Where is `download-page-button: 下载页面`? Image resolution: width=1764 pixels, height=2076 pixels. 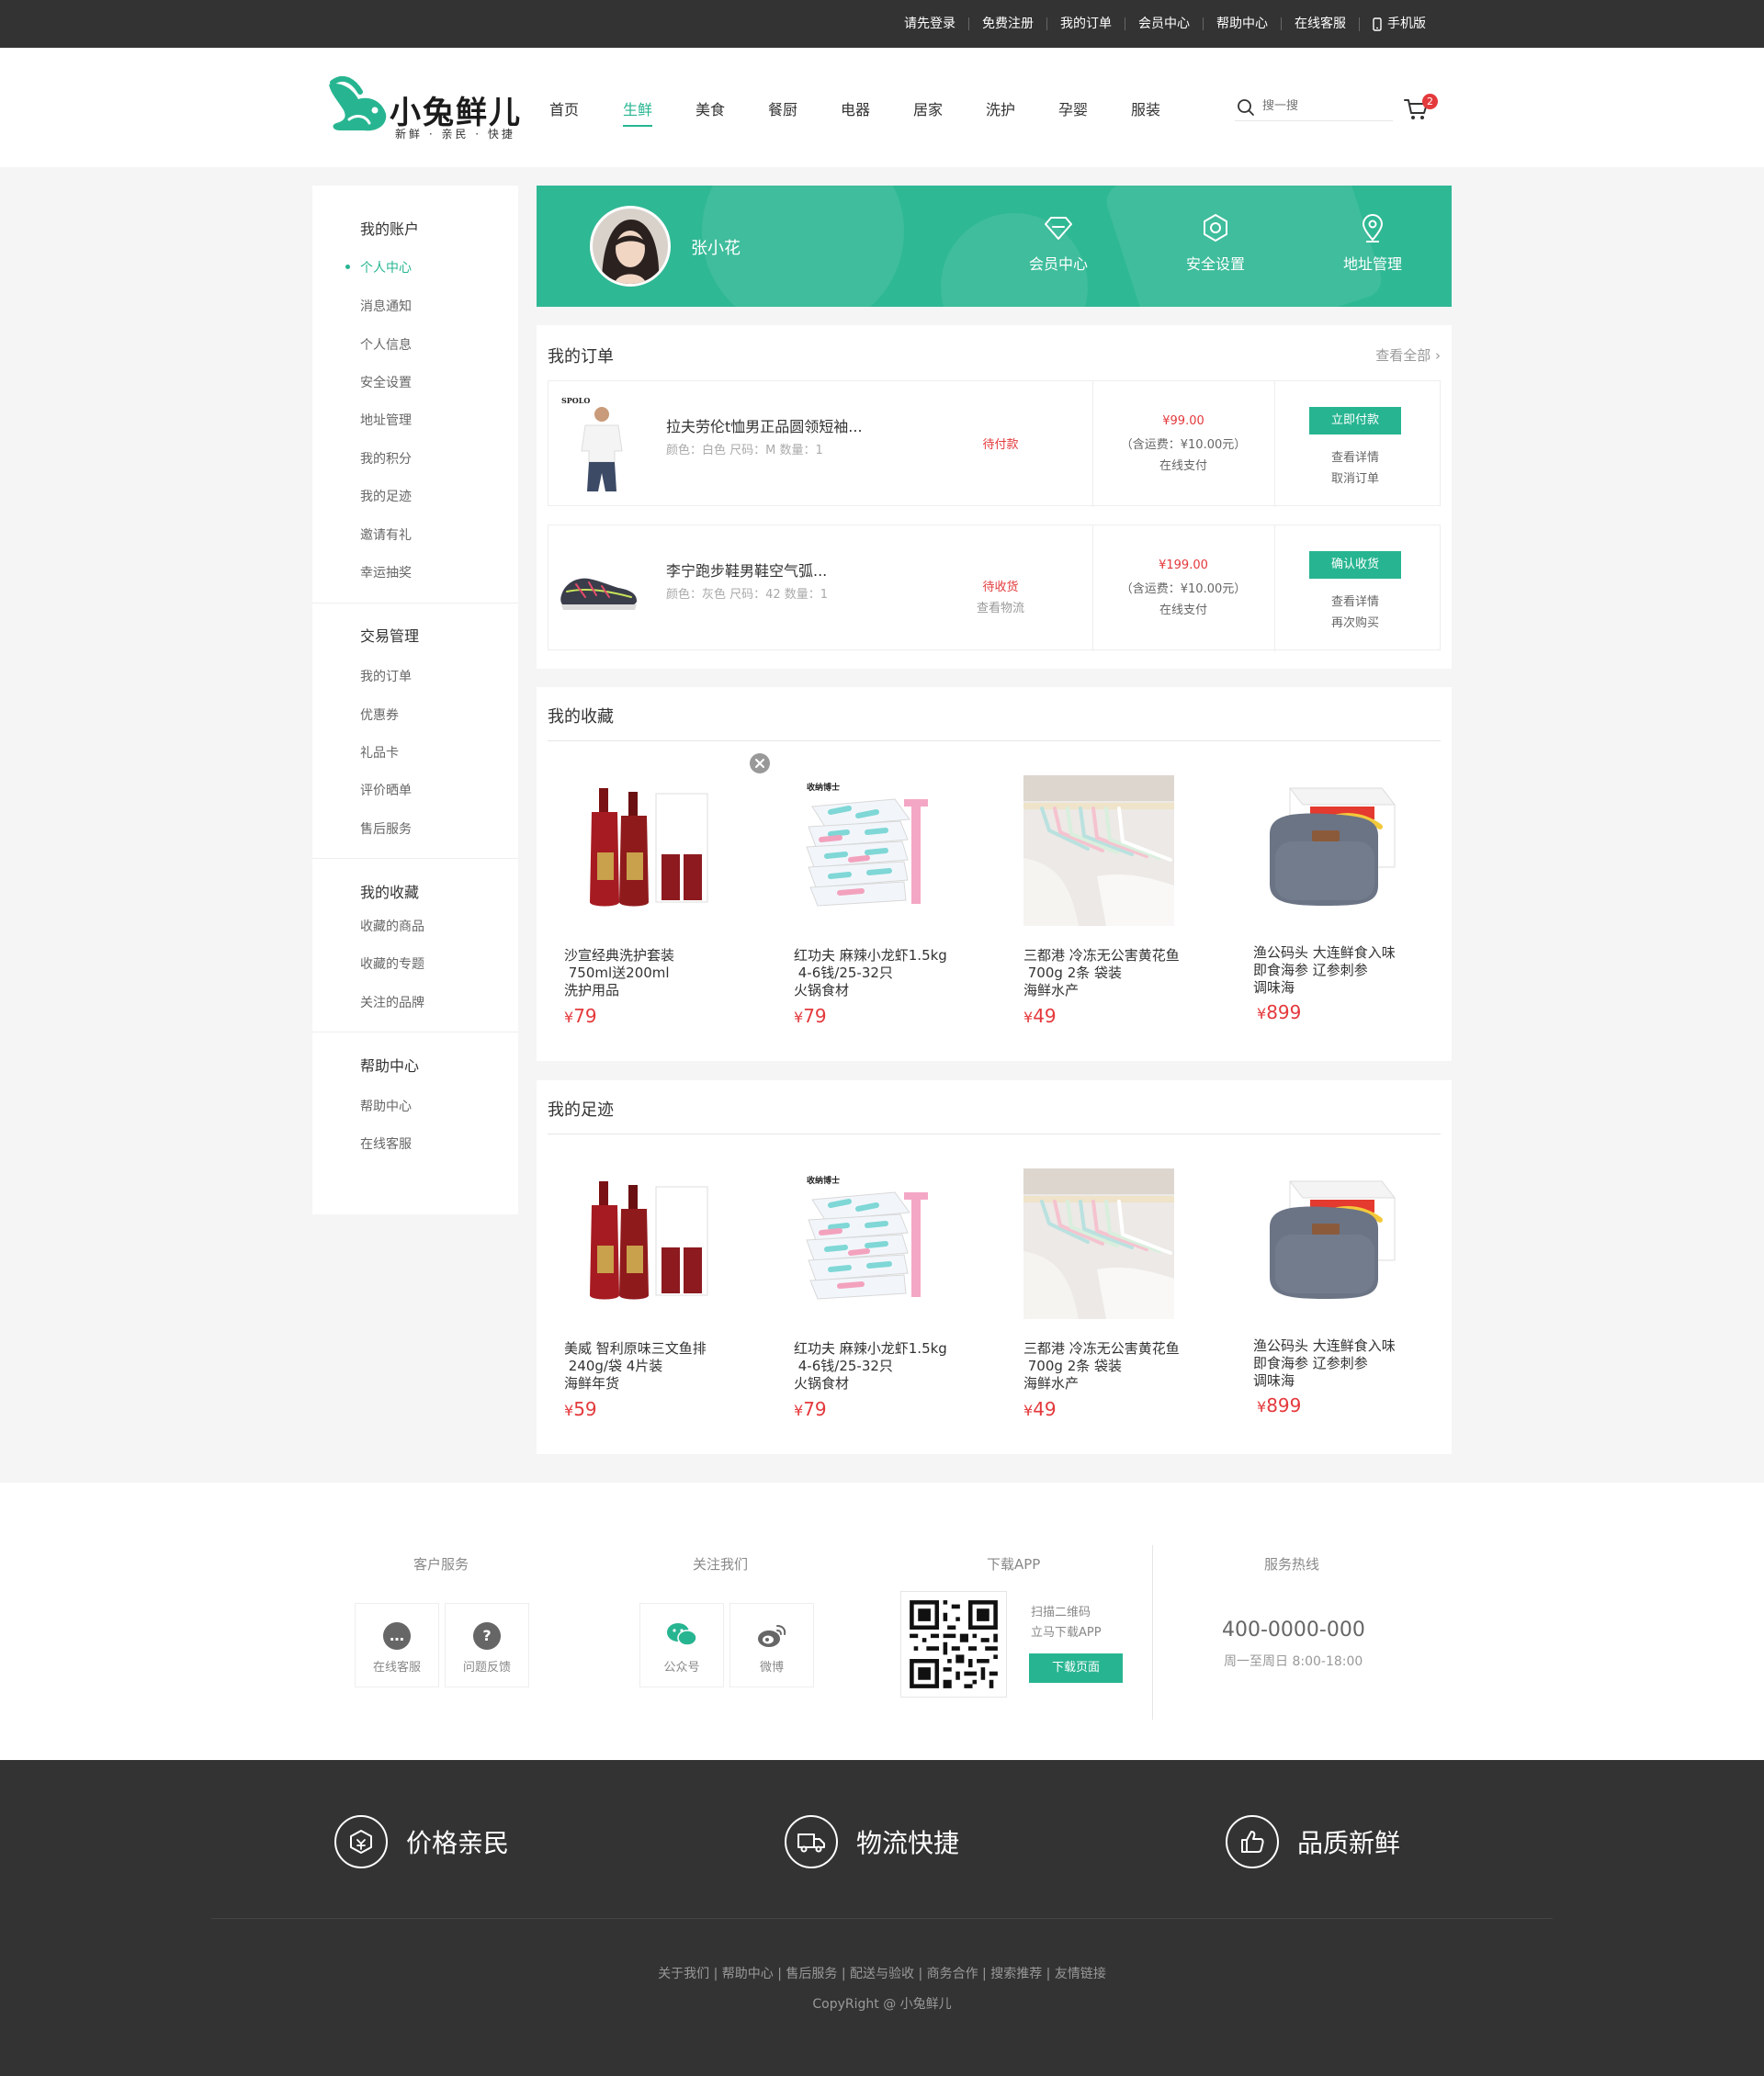
download-page-button: 下载页面 is located at coordinates (1076, 1668).